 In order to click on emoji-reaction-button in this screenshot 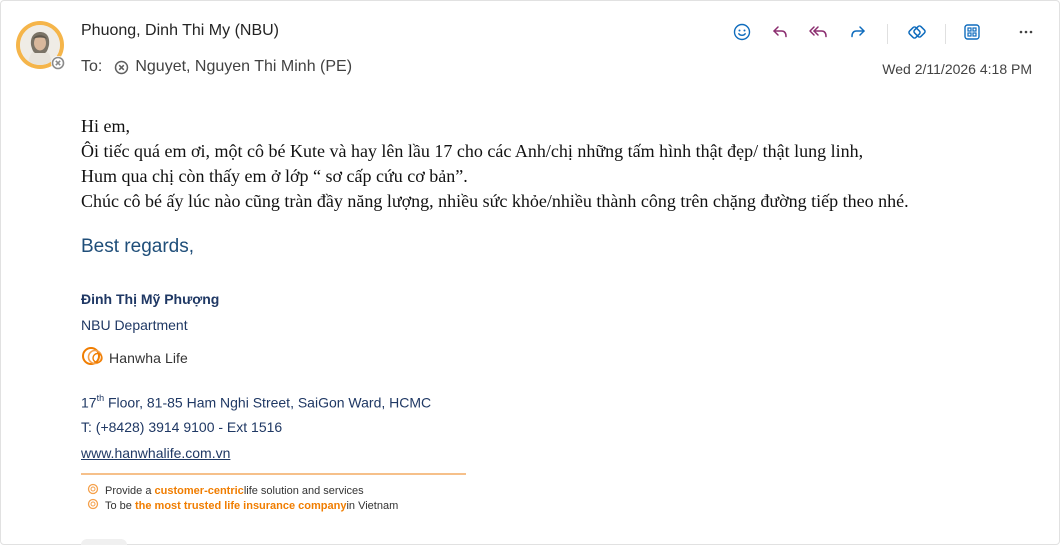, I will do `click(742, 32)`.